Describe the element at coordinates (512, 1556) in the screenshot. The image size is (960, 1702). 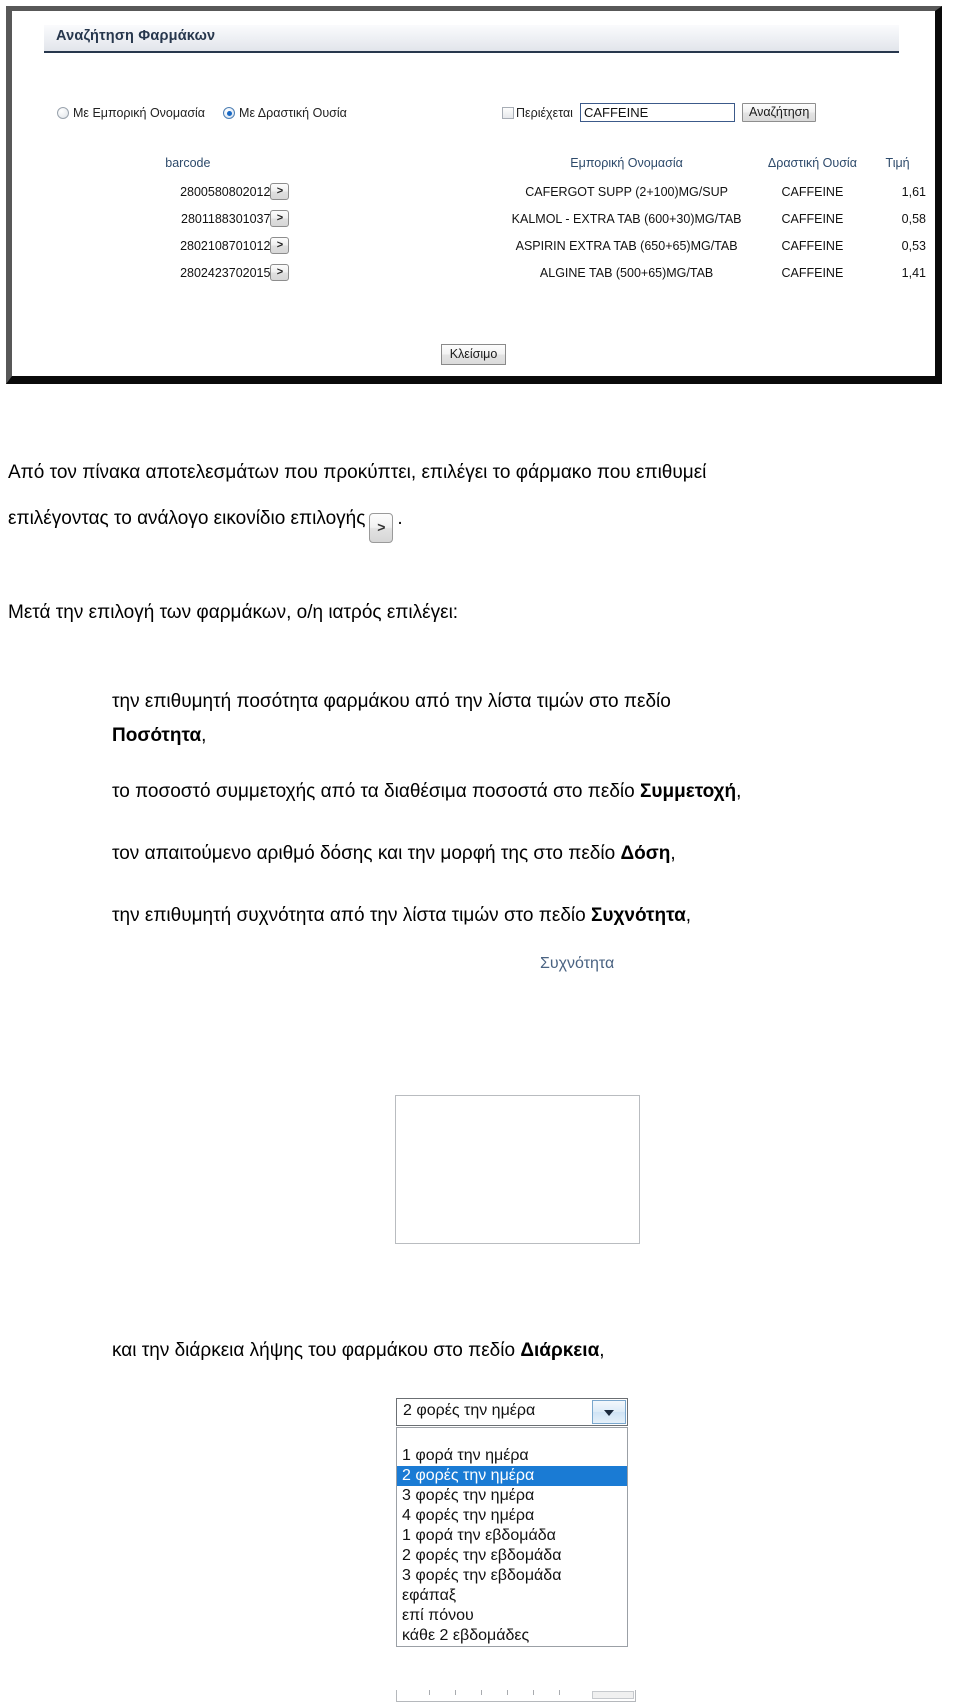
I see `dropdown-option-5: 2 φορές την εβδομάδα` at that location.